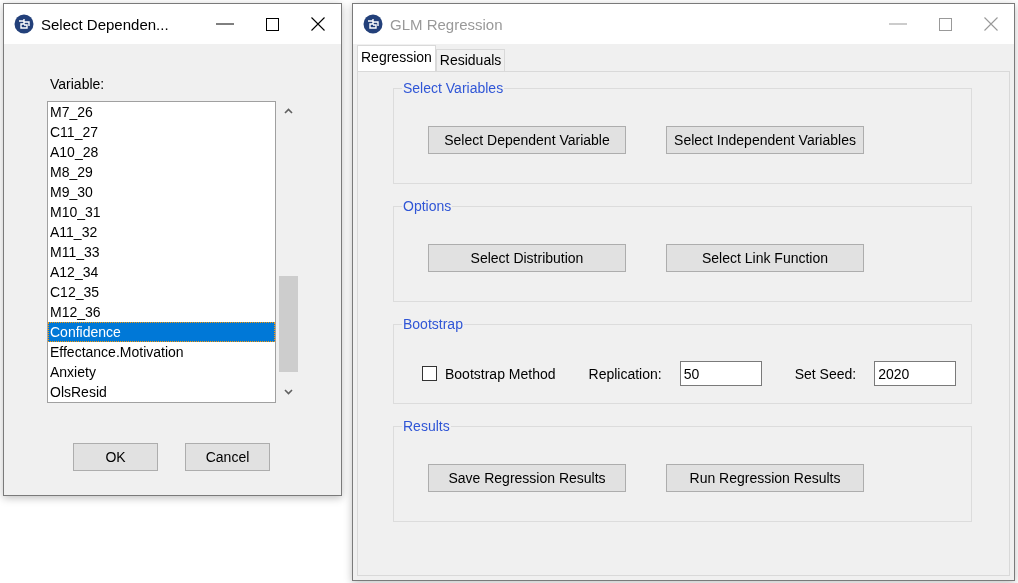  What do you see at coordinates (470, 60) in the screenshot?
I see `tab: Residuals` at bounding box center [470, 60].